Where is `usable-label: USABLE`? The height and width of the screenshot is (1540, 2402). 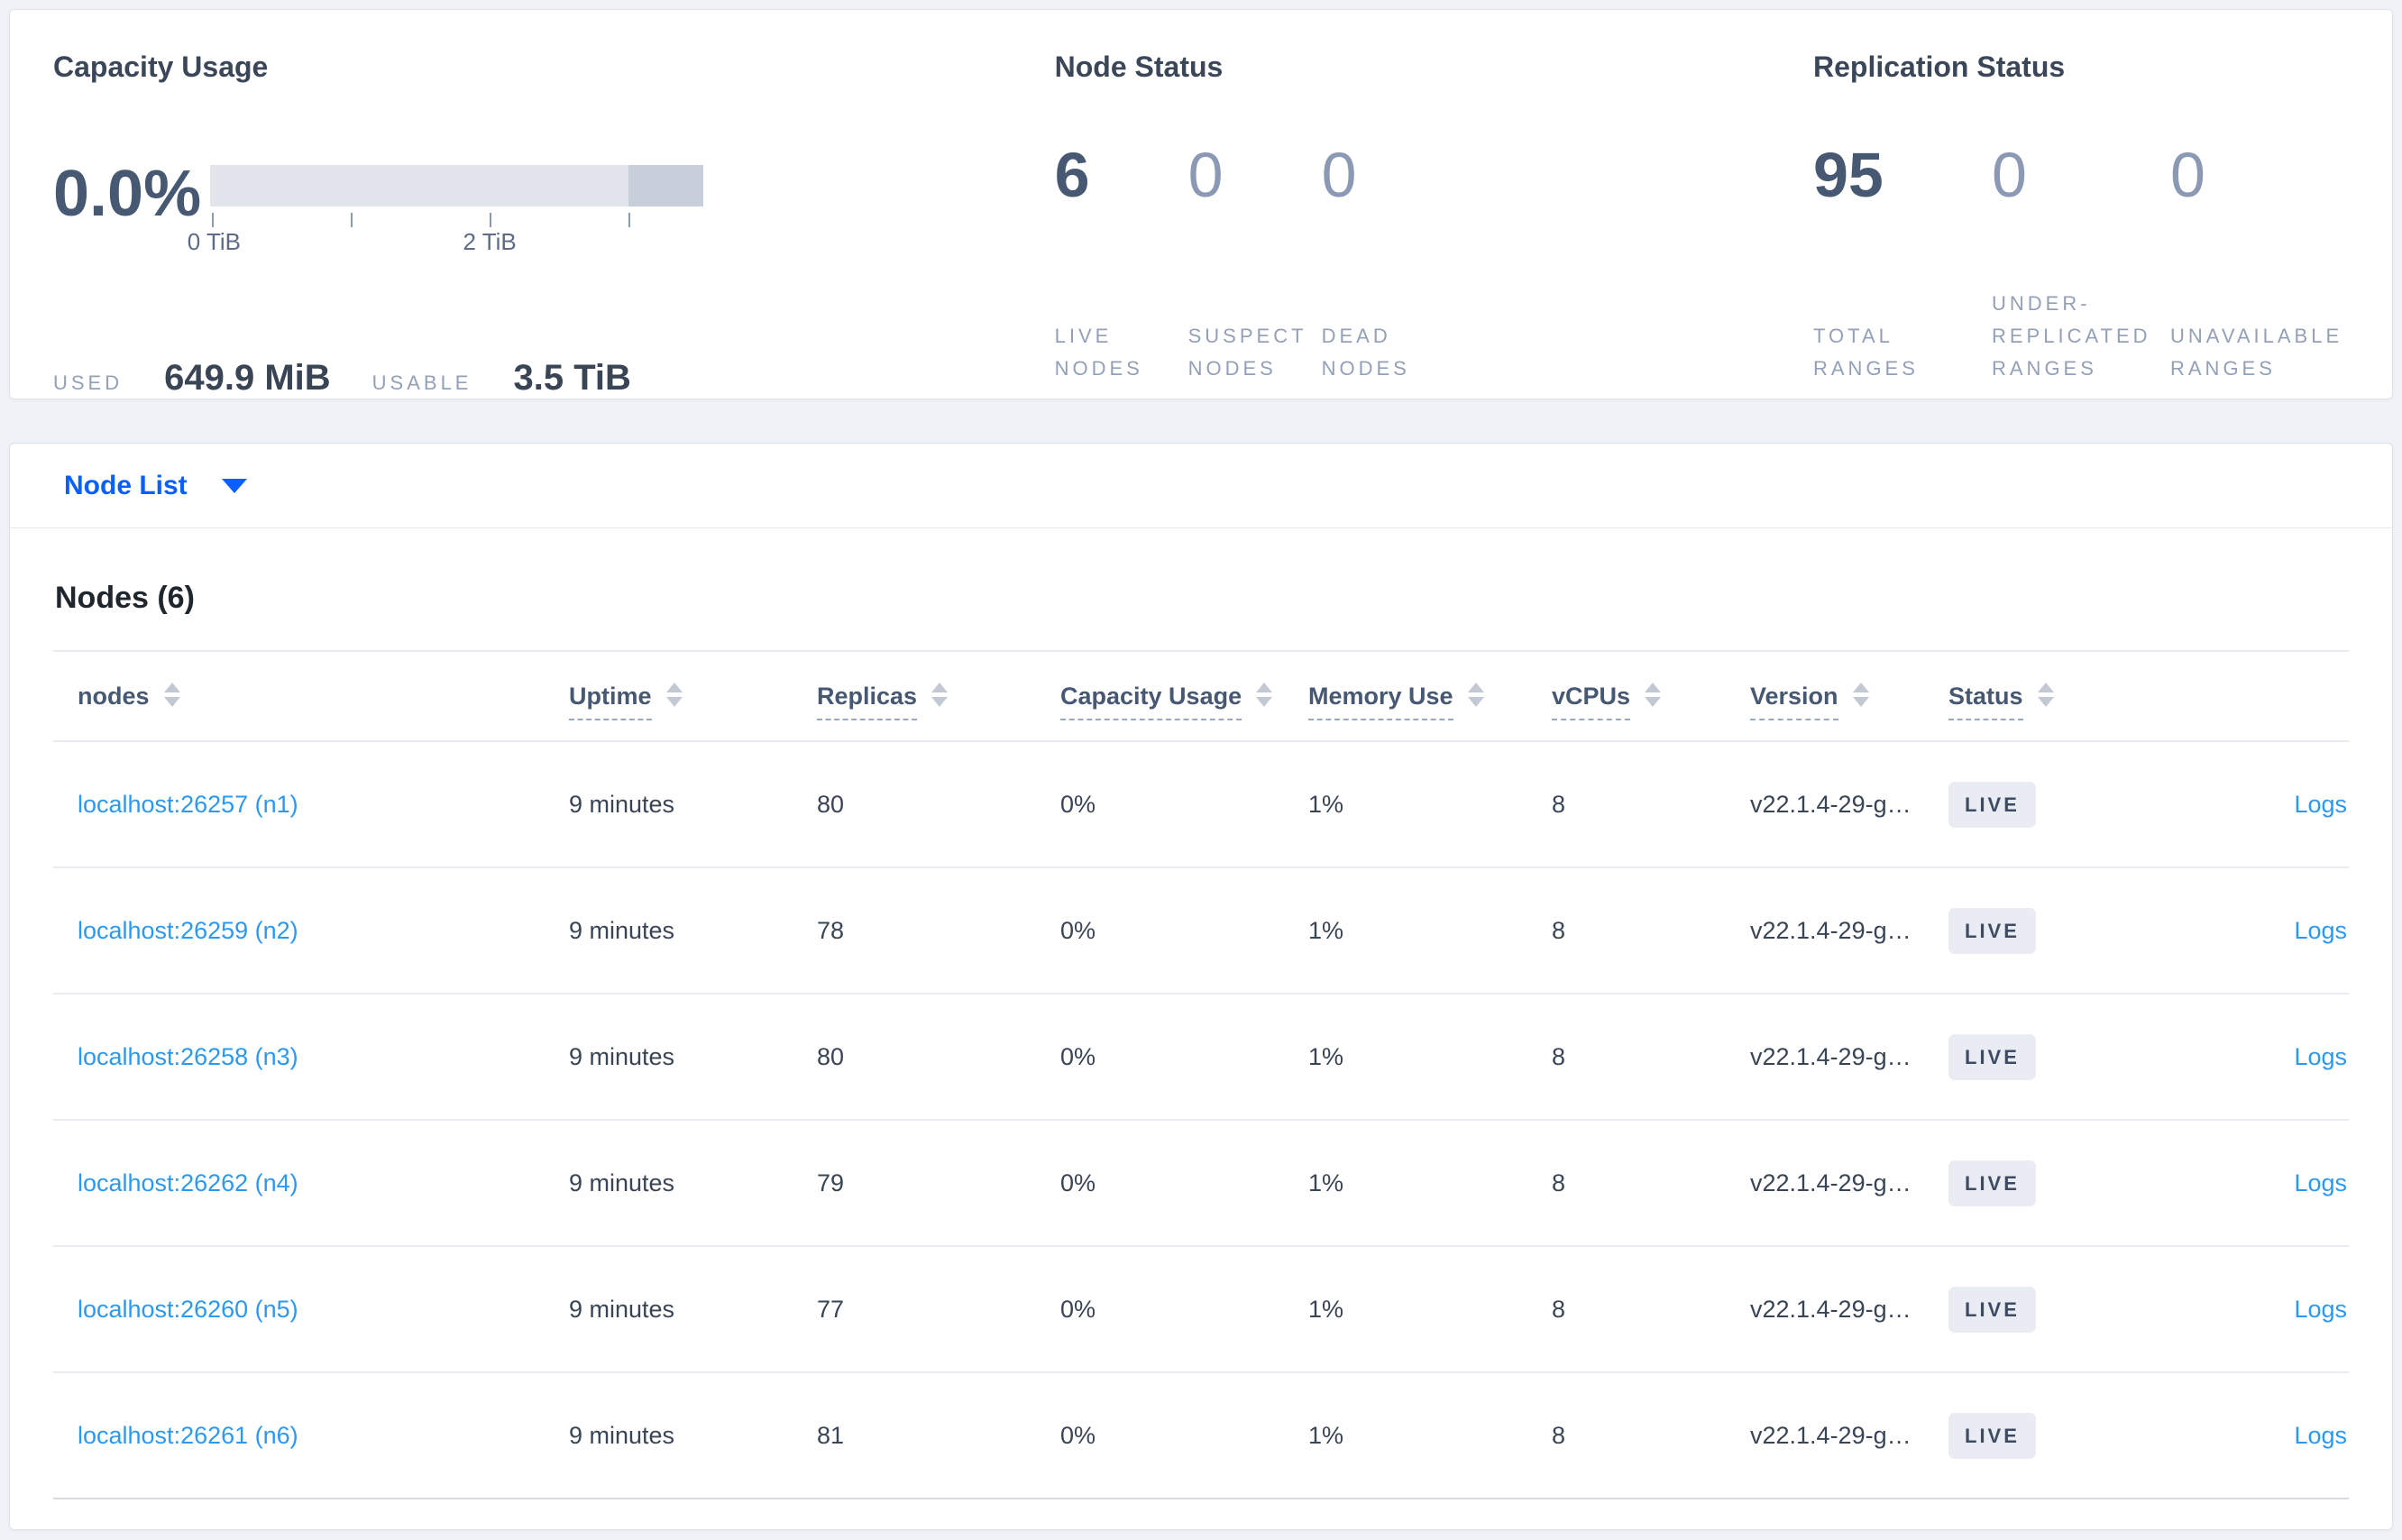
usable-label: USABLE is located at coordinates (421, 383).